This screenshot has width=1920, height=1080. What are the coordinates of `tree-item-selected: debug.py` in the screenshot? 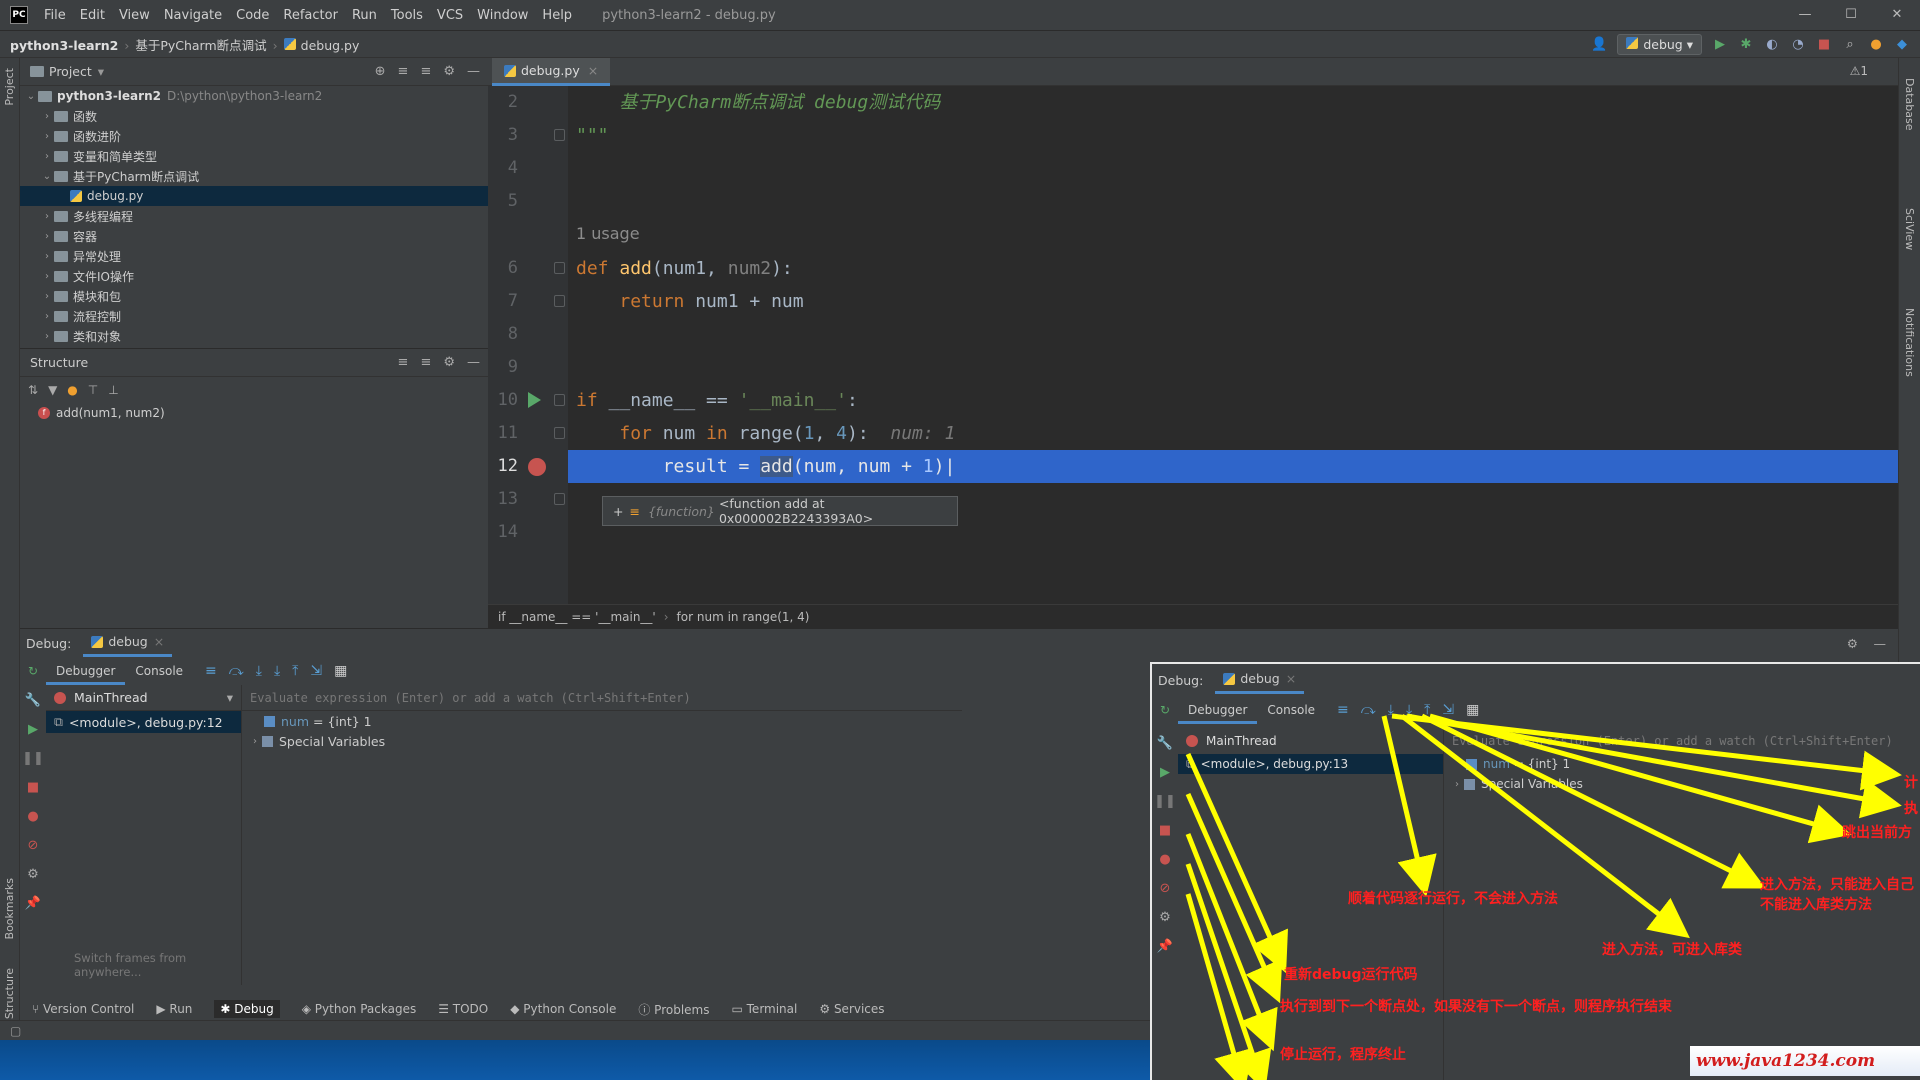 It's located at (254, 196).